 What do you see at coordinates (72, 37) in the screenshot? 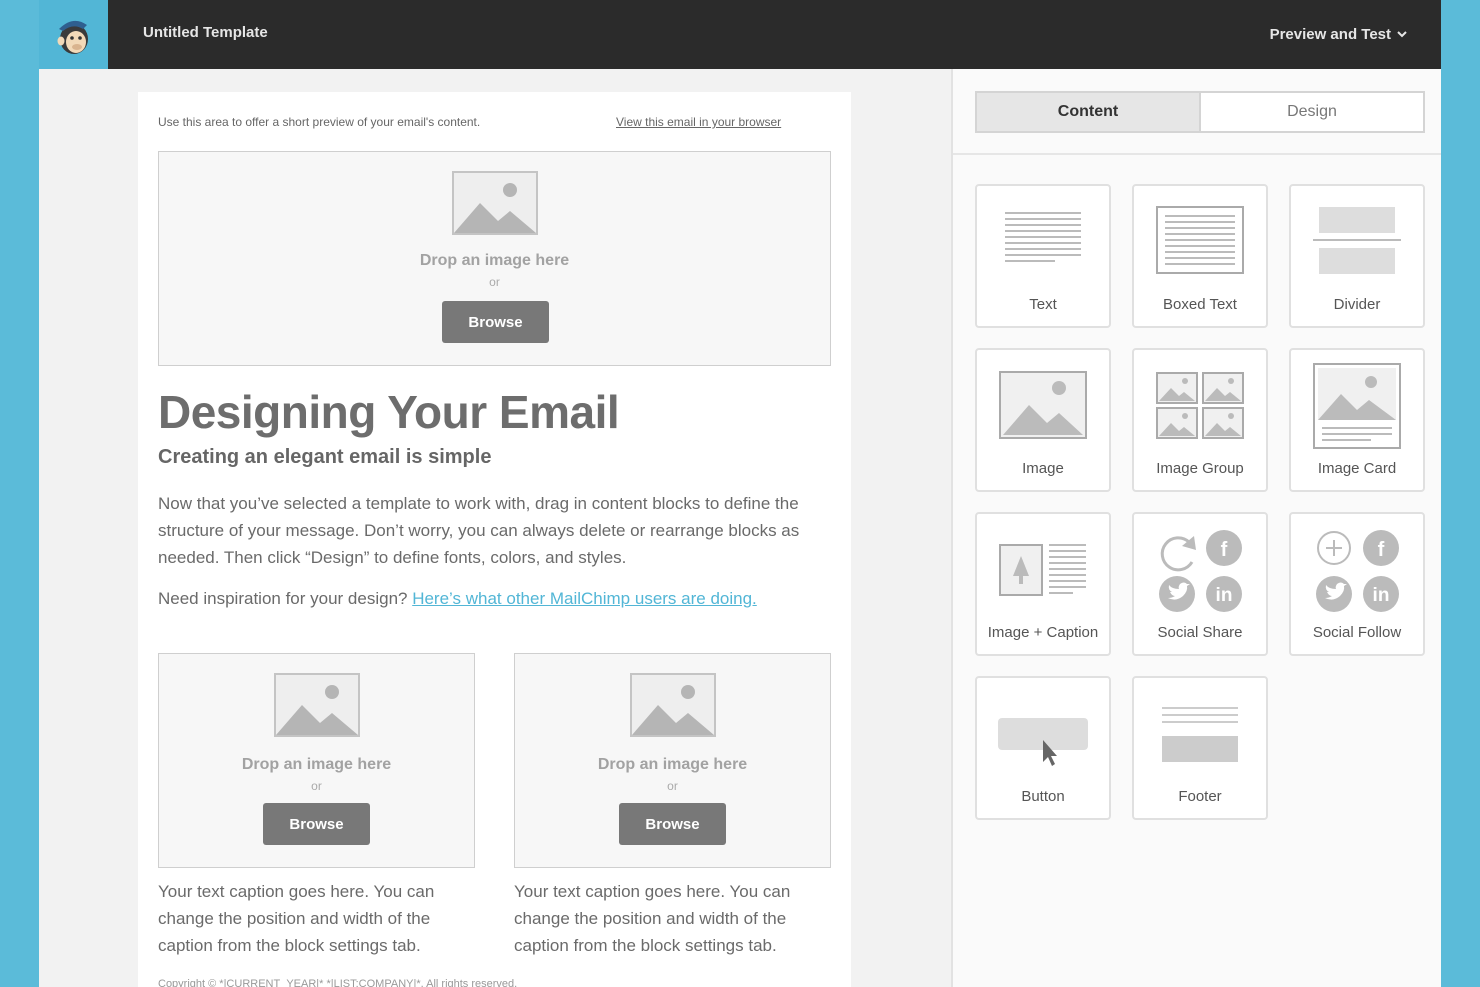
I see `chimp-logo-icon` at bounding box center [72, 37].